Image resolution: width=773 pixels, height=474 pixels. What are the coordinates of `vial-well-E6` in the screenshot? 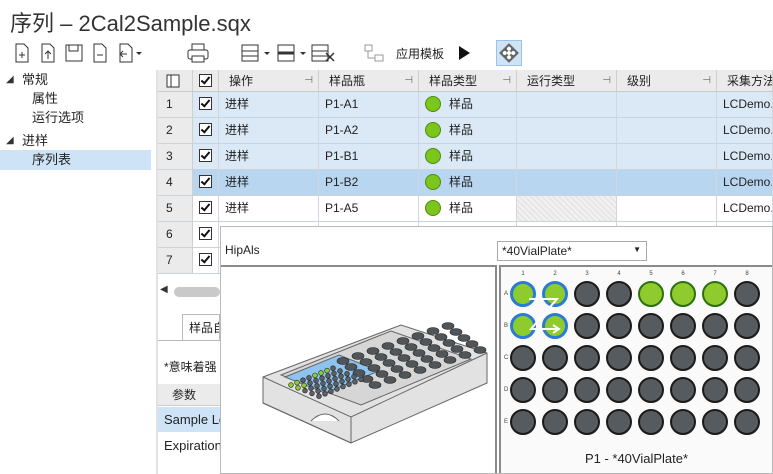 It's located at (683, 422).